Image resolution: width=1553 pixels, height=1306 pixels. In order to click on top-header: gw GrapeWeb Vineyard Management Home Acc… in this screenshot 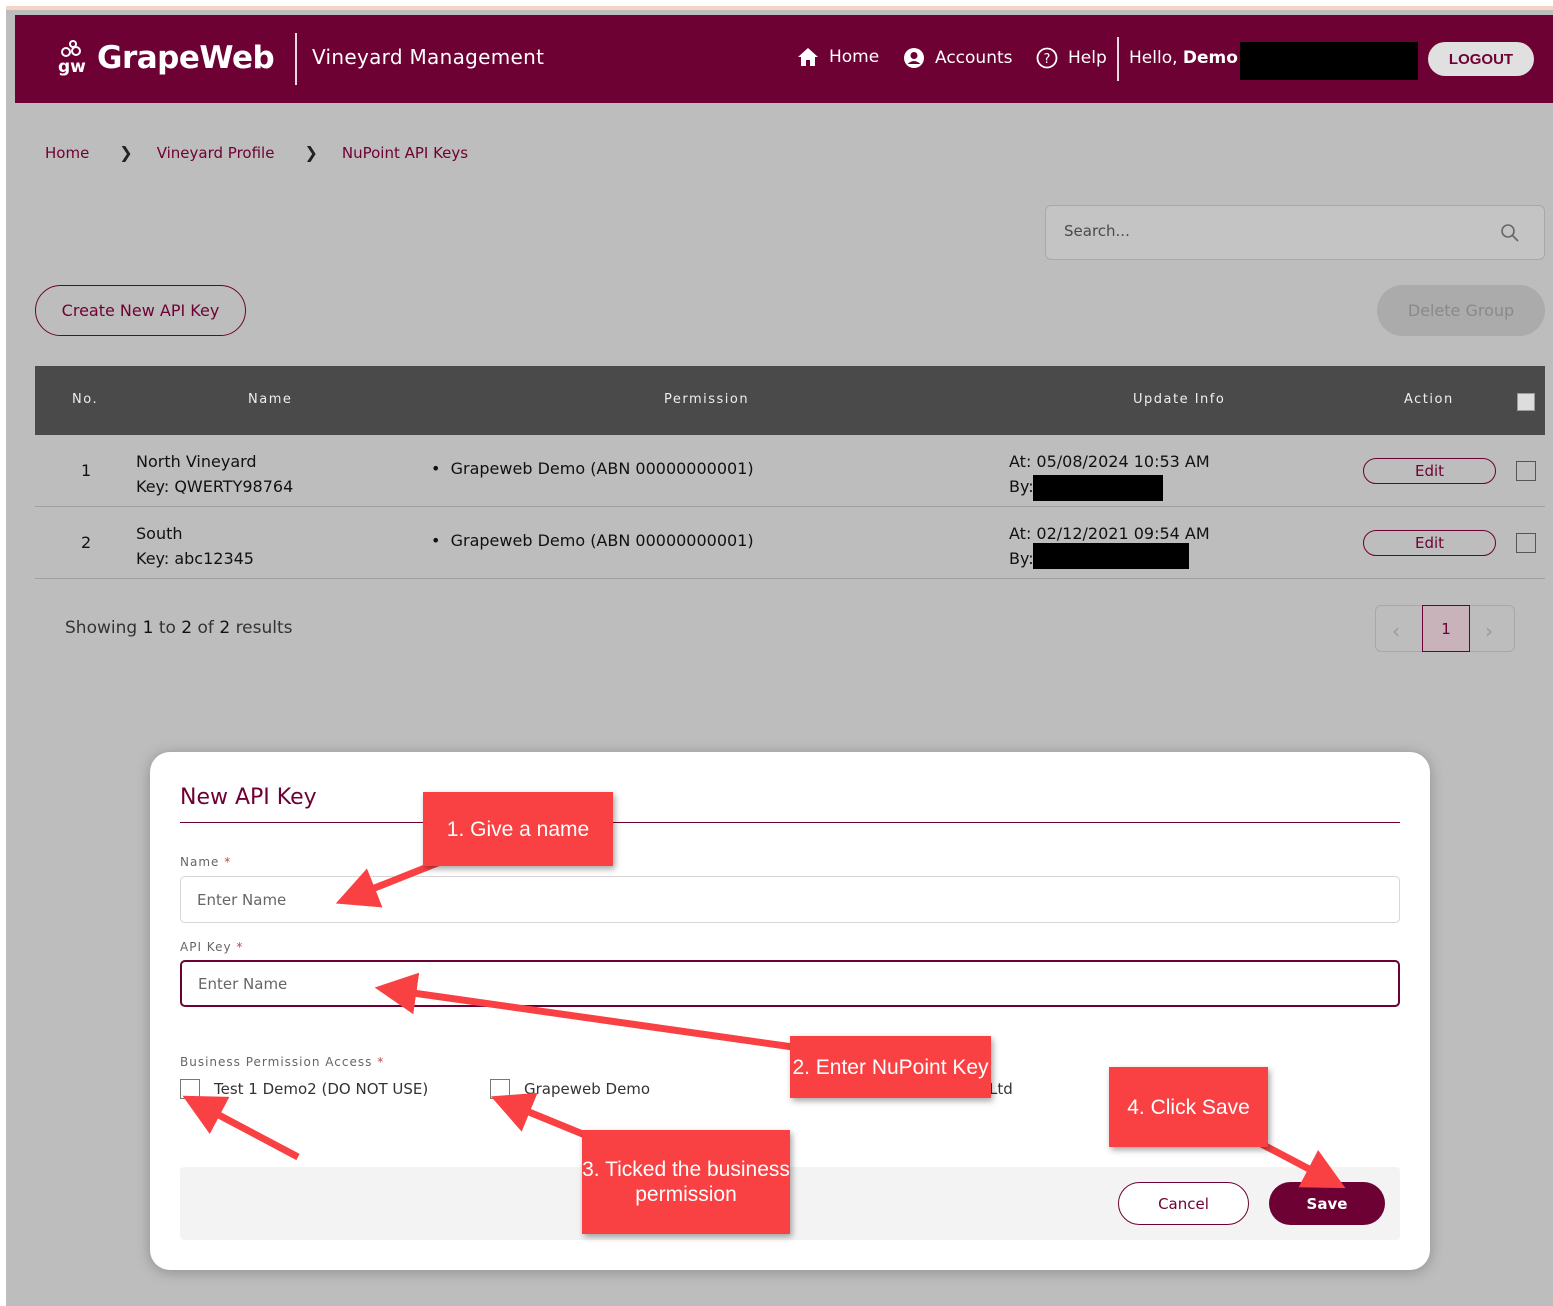, I will do `click(784, 59)`.